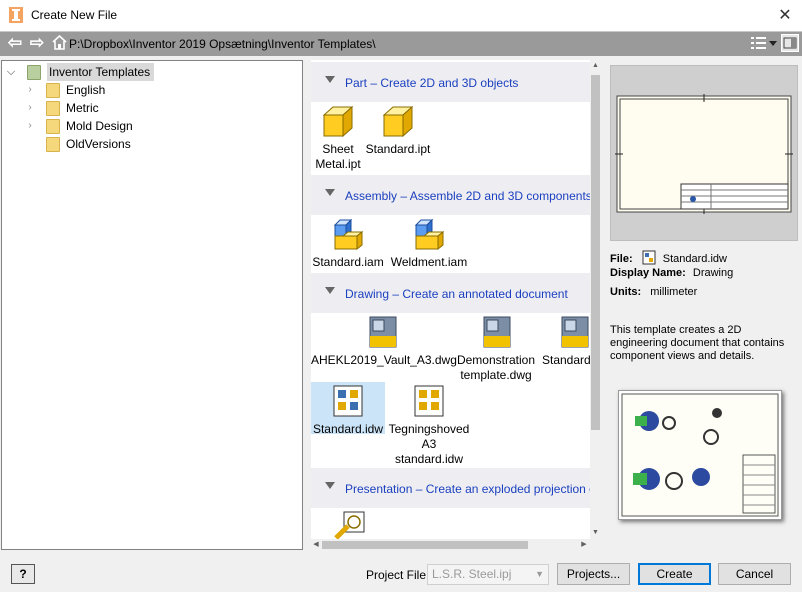 This screenshot has width=802, height=592. I want to click on tree-item-mold-design: › Mold Design, so click(84, 126).